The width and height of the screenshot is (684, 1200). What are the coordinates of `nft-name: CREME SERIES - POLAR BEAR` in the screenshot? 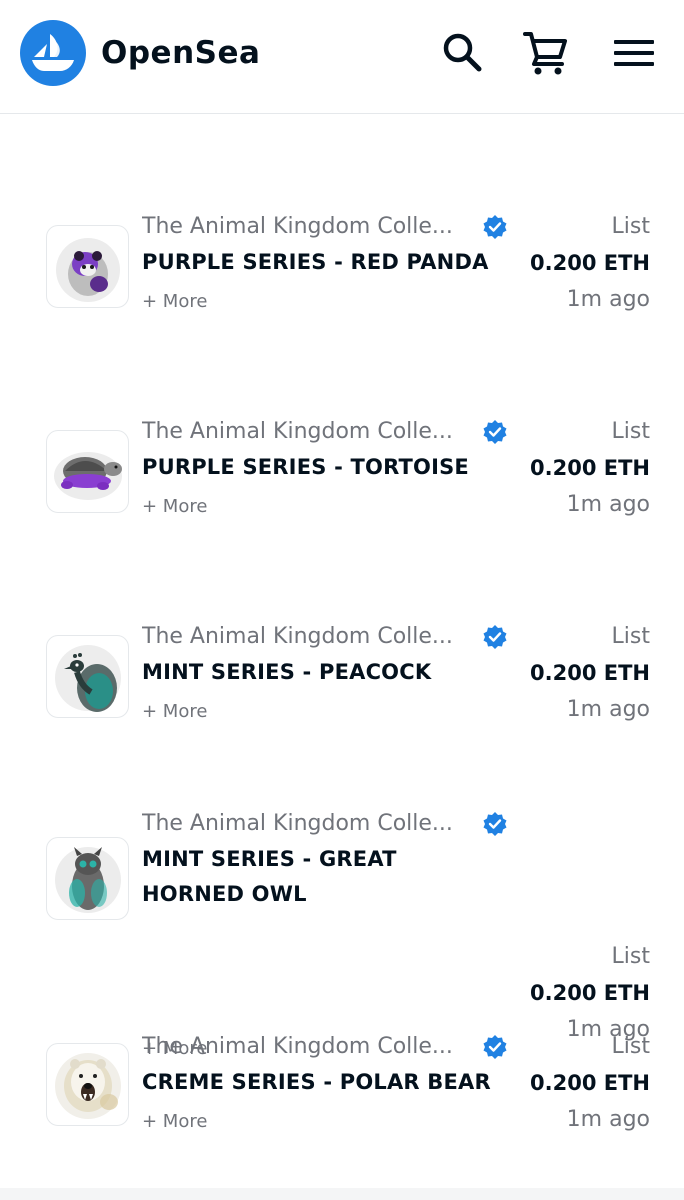 It's located at (317, 1082).